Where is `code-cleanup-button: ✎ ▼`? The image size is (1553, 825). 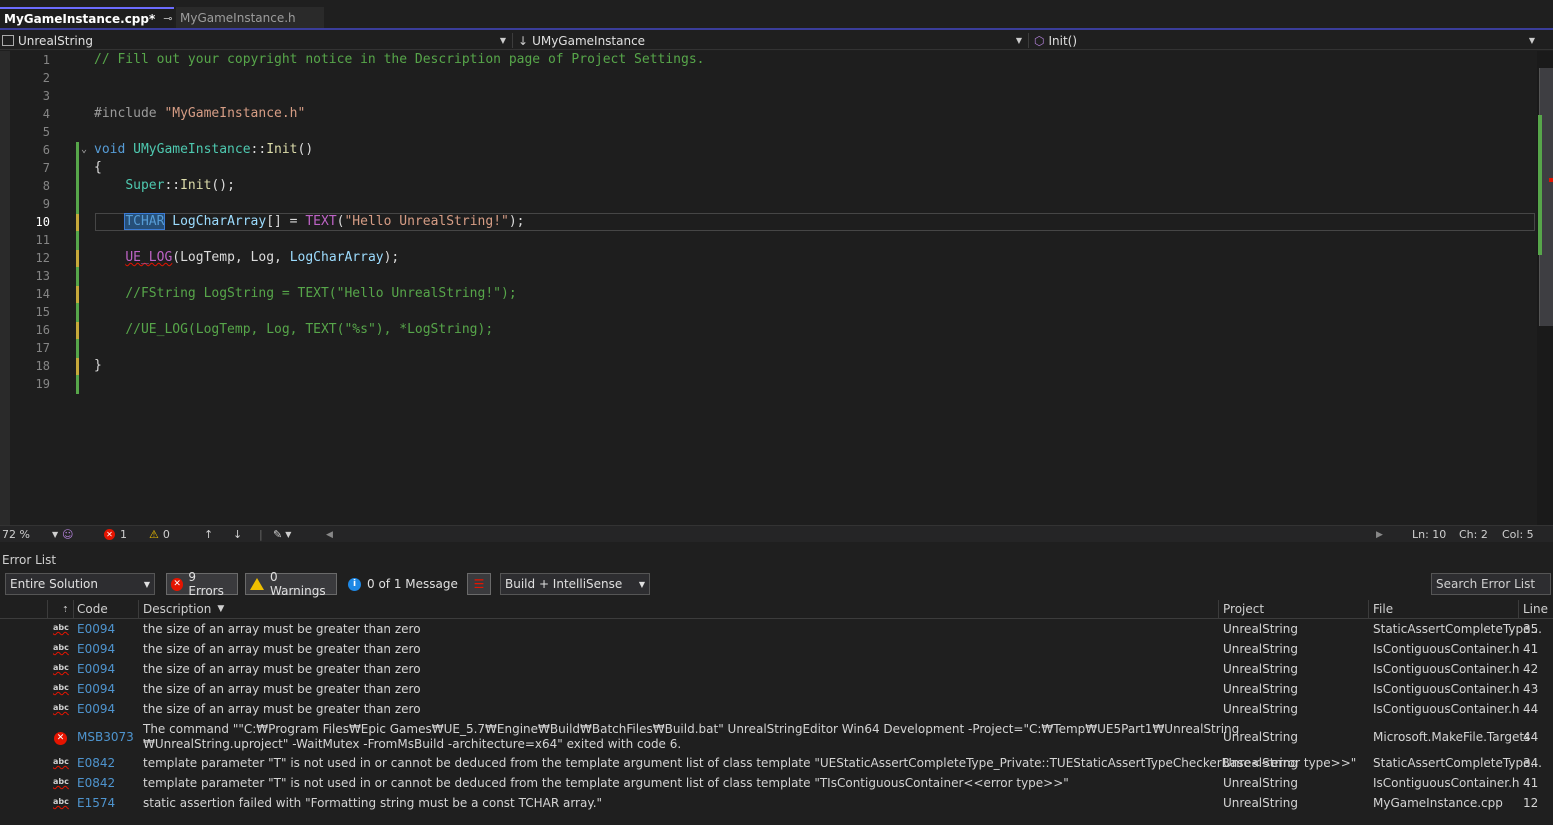 code-cleanup-button: ✎ ▼ is located at coordinates (282, 534).